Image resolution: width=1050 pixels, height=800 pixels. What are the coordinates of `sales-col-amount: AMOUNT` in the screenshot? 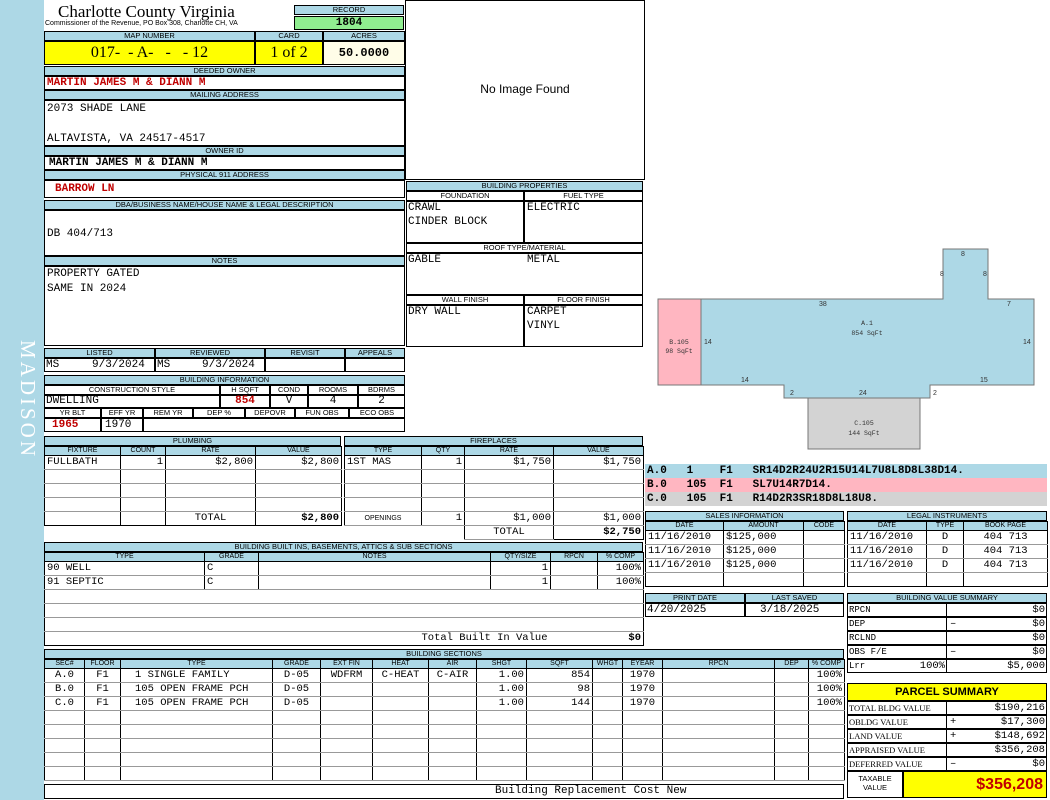 It's located at (763, 526).